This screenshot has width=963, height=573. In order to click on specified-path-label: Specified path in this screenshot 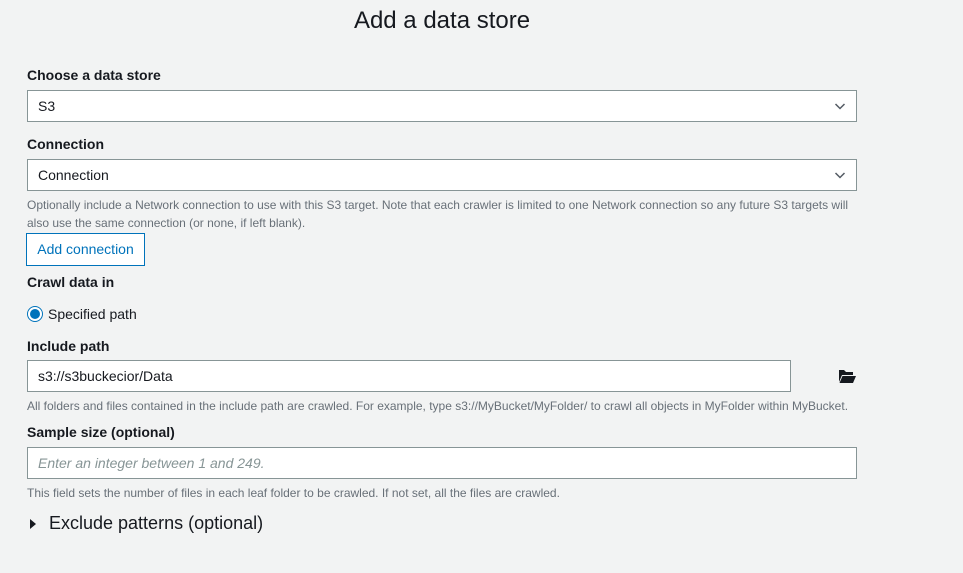, I will do `click(92, 314)`.